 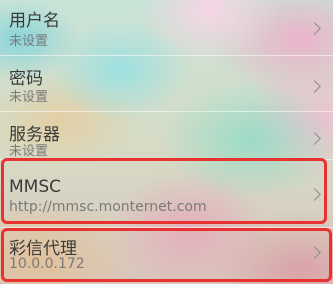 I want to click on setting-value: http://mmsc.monternet.com, so click(x=108, y=207).